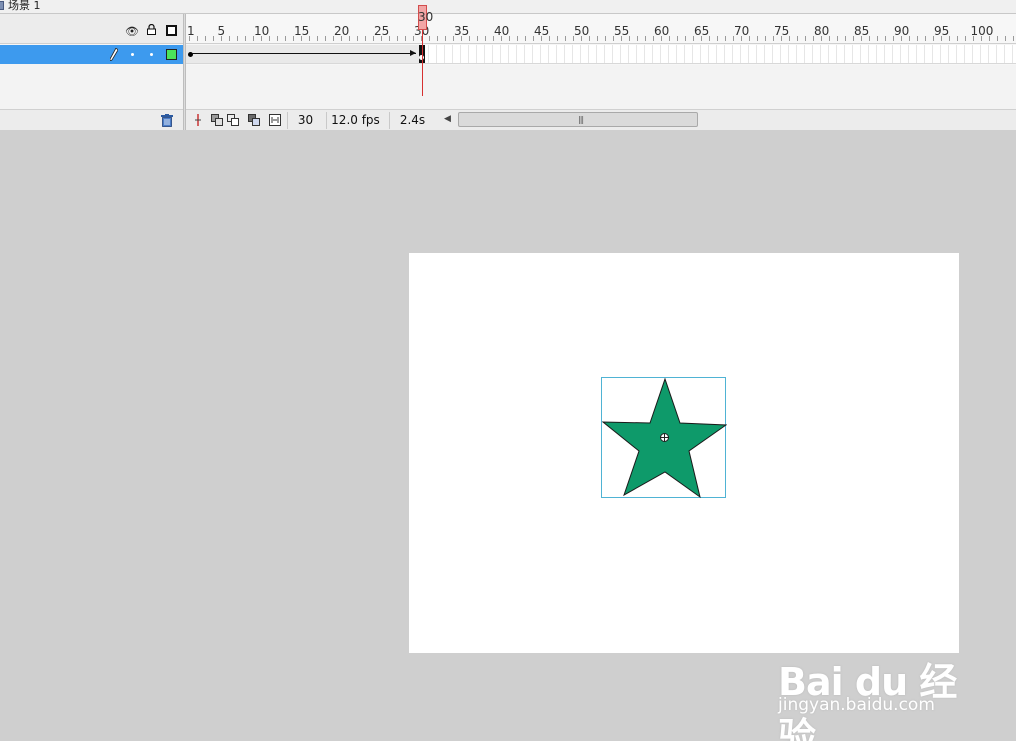 Image resolution: width=1016 pixels, height=741 pixels. Describe the element at coordinates (581, 119) in the screenshot. I see `scroll-thumb-grip-icon: |||` at that location.